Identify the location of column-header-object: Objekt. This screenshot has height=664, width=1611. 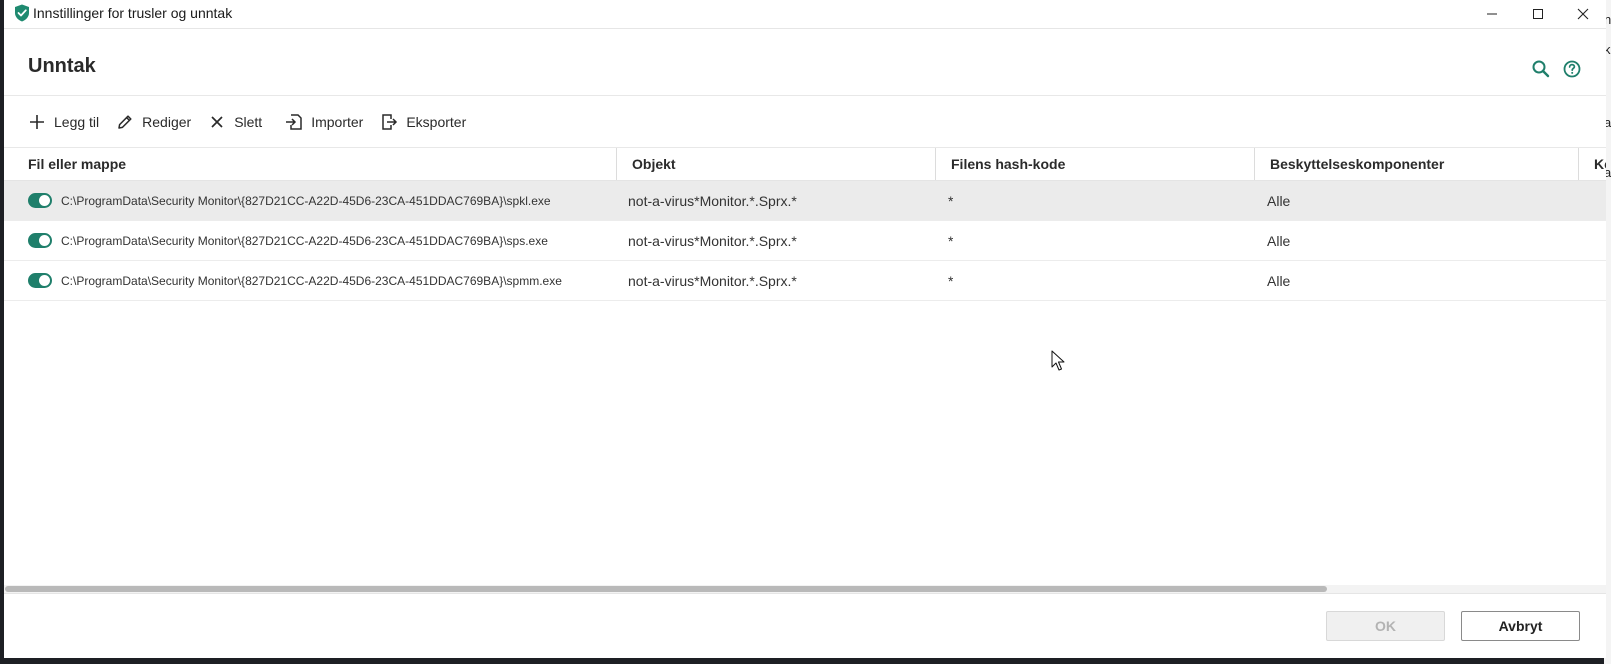
(775, 164).